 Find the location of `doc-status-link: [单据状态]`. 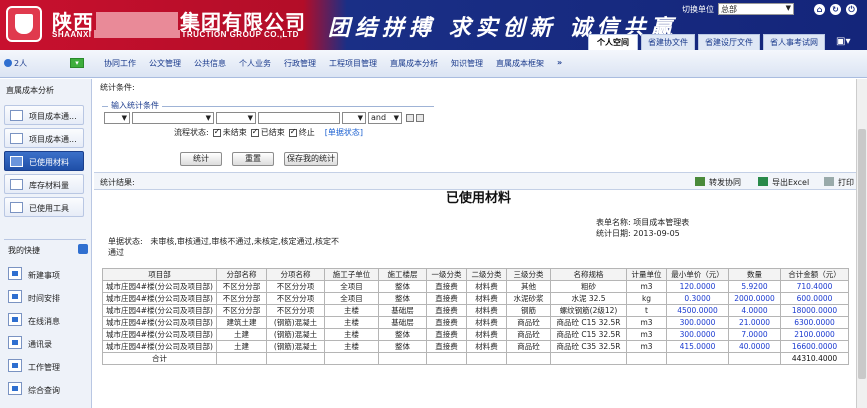

doc-status-link: [单据状态] is located at coordinates (344, 132).